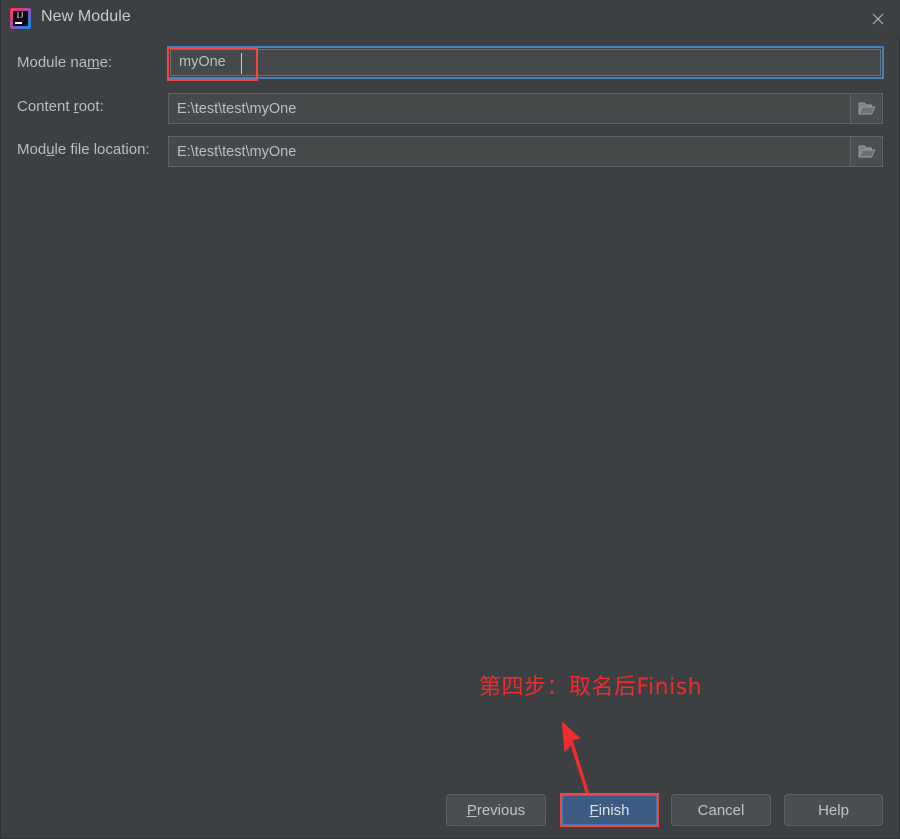  I want to click on content-root-browse-button, so click(866, 108).